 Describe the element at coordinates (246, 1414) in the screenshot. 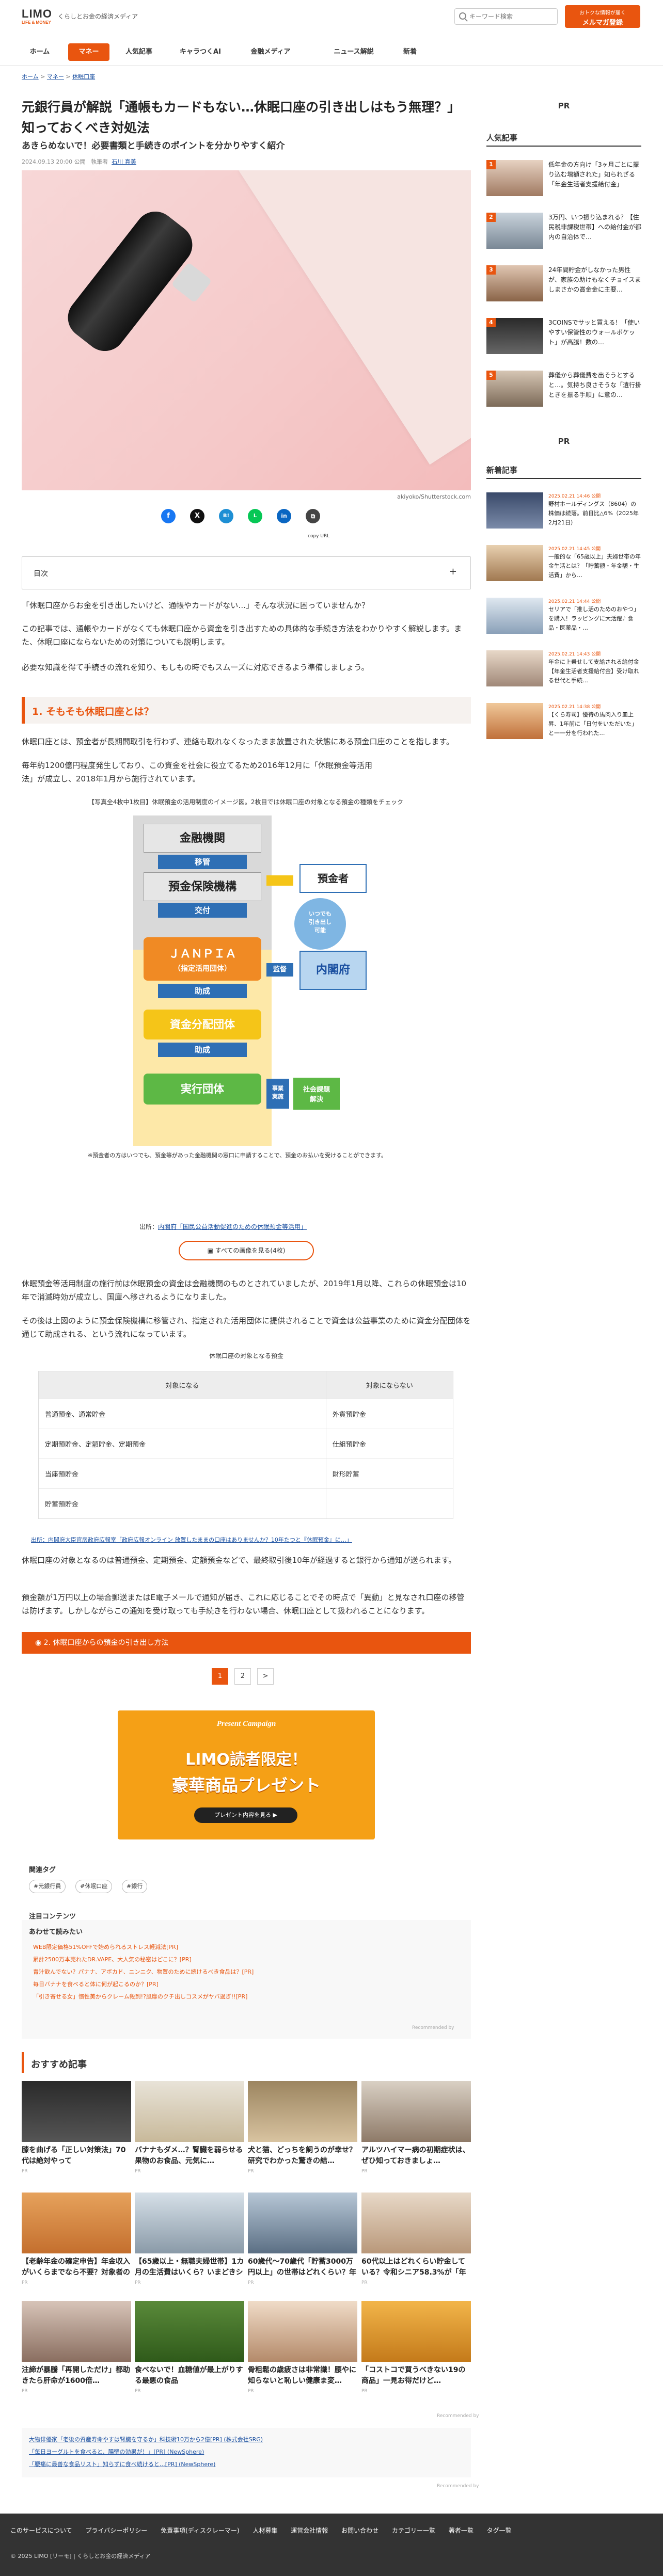

I see `table-row: 普通預金、通常貯金 外貨預貯金` at that location.